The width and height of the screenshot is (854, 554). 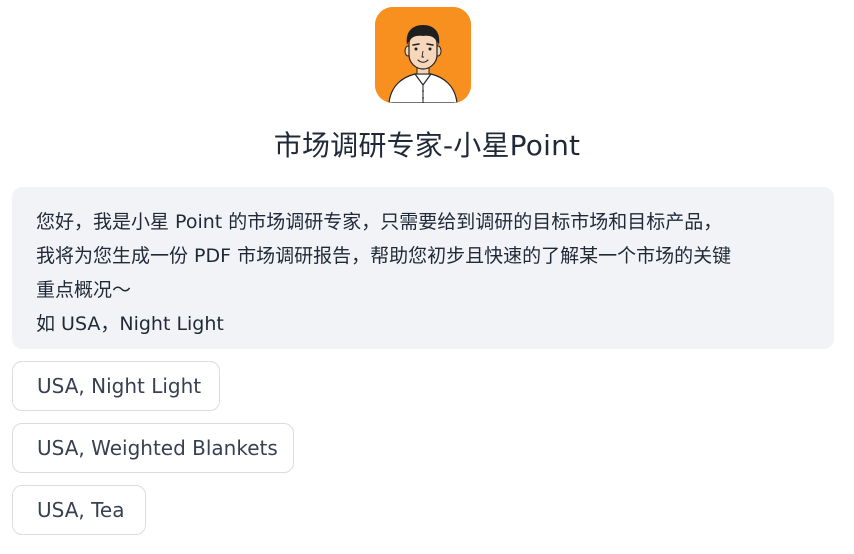 I want to click on cartoon-man-avatar-icon, so click(x=423, y=55).